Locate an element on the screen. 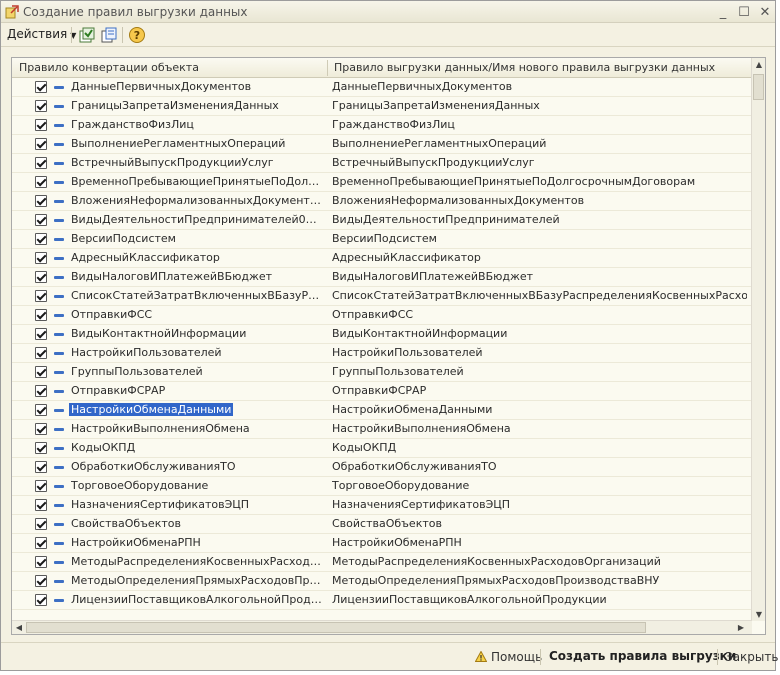 The height and width of the screenshot is (675, 780). export-rule-cell: ОбработкиОбслуживанияТО is located at coordinates (539, 466).